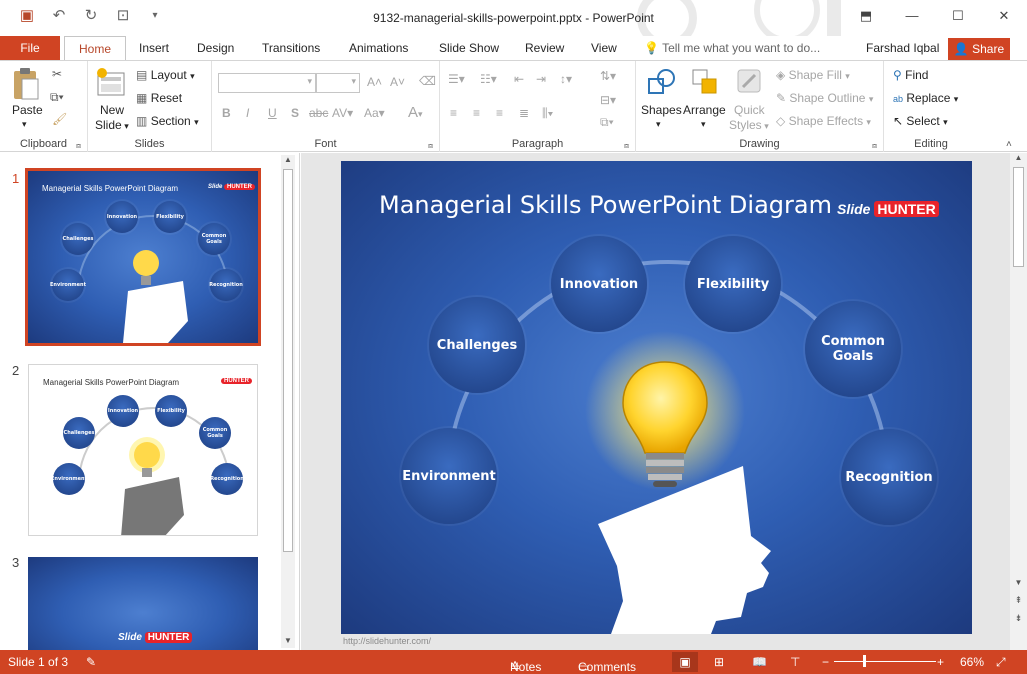 The height and width of the screenshot is (674, 1027). Describe the element at coordinates (824, 98) in the screenshot. I see `shape-outline-button: ✎ Shape Outline ▾` at that location.